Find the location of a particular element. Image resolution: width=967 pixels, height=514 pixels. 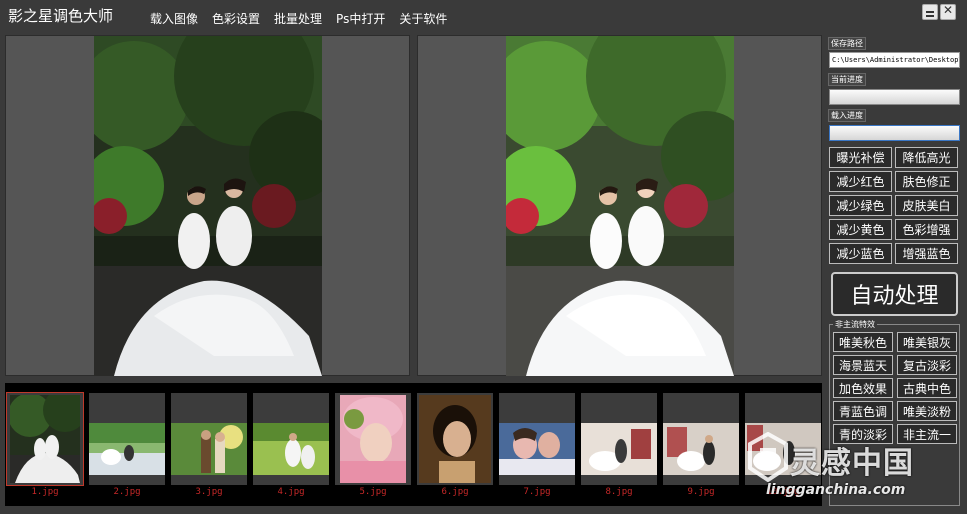

thumbnail-label: 8.jpg is located at coordinates (619, 492).